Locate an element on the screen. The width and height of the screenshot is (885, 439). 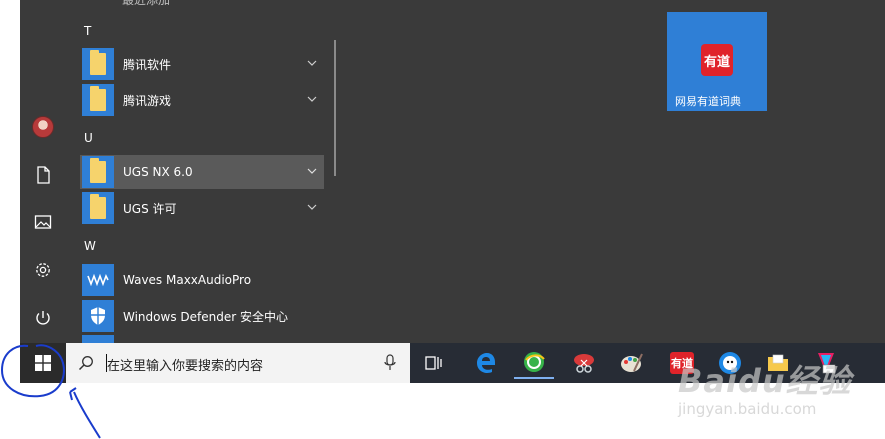
watermark: Baidu经验 jingyan.baidu.com is located at coordinates (772, 392).